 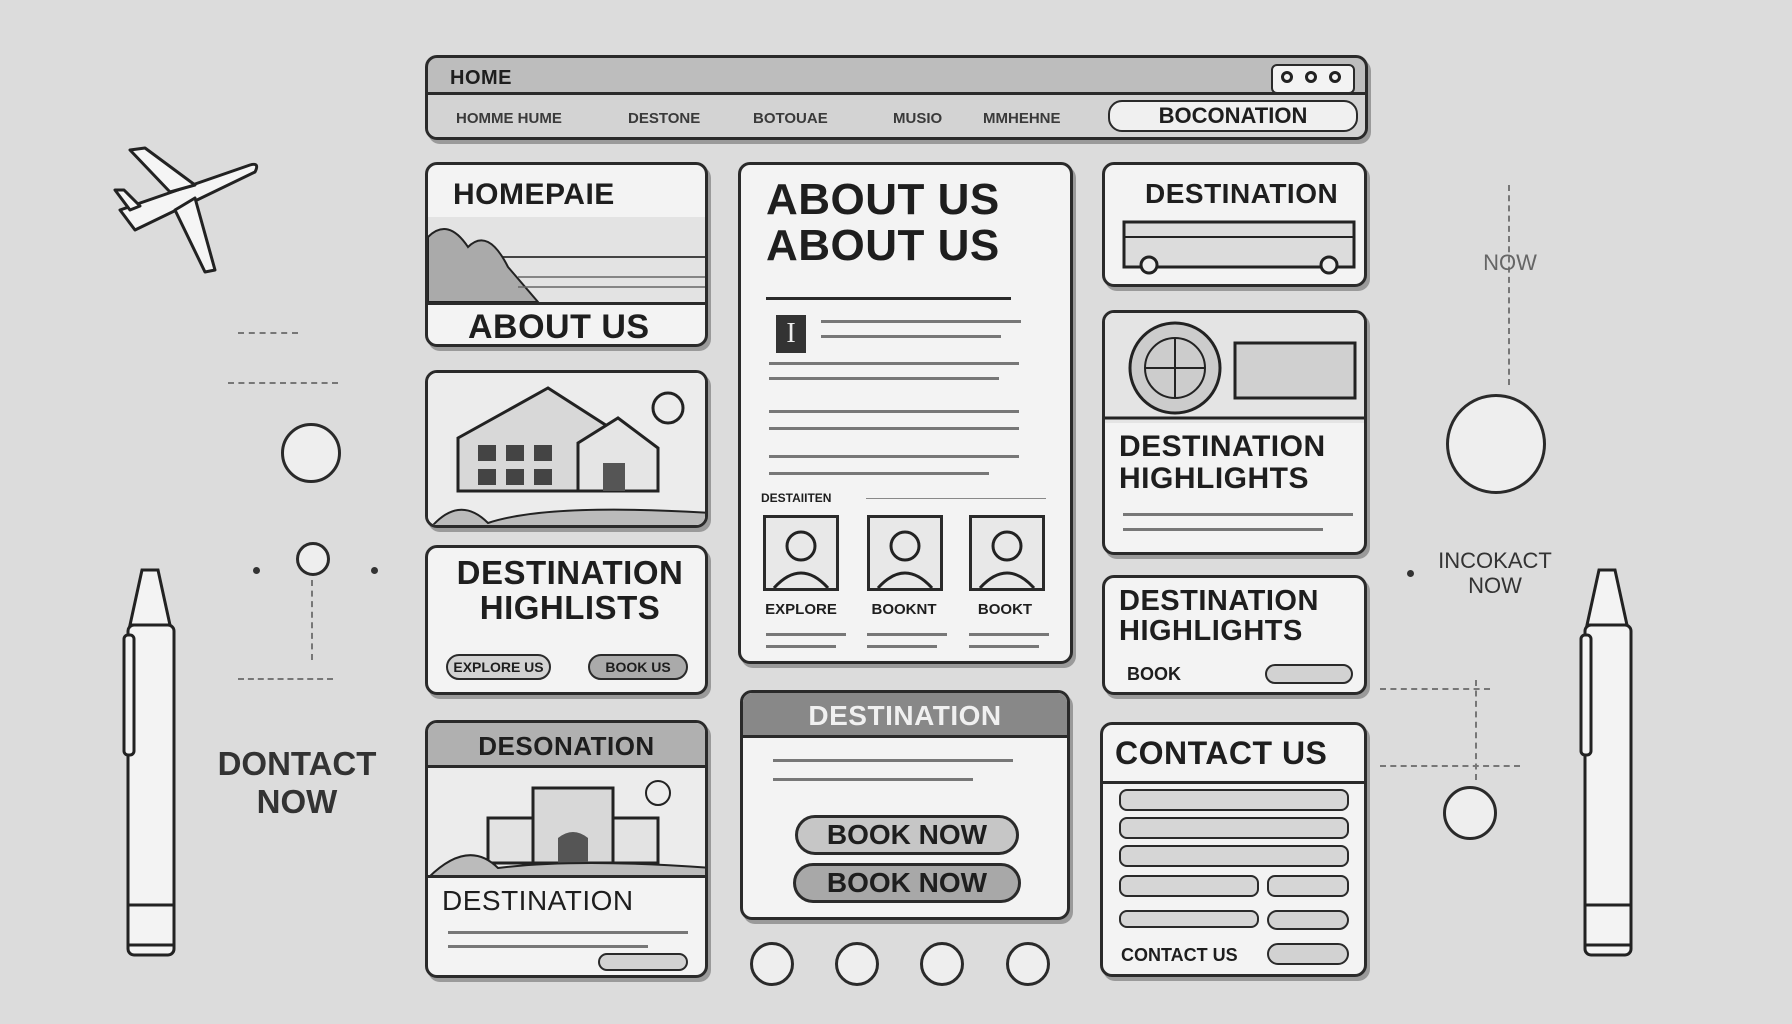 I want to click on side-text-right-mid: INCOKACT NOW, so click(x=1495, y=573).